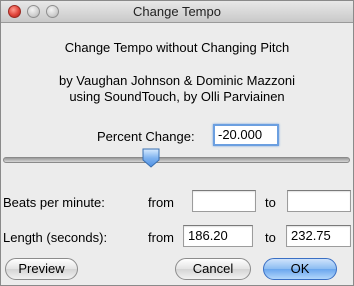  Describe the element at coordinates (177, 80) in the screenshot. I see `credits-line-1: by Vaughan Johnson & Dominic Mazzoni` at that location.